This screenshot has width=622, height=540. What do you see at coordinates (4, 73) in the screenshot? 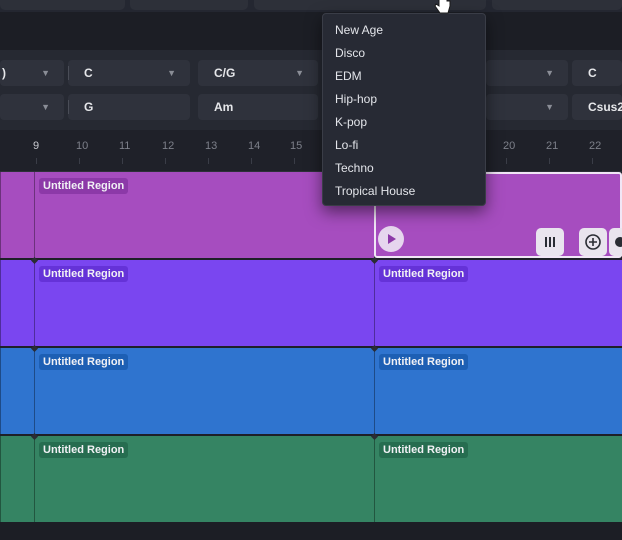
I see `chord-label: )` at bounding box center [4, 73].